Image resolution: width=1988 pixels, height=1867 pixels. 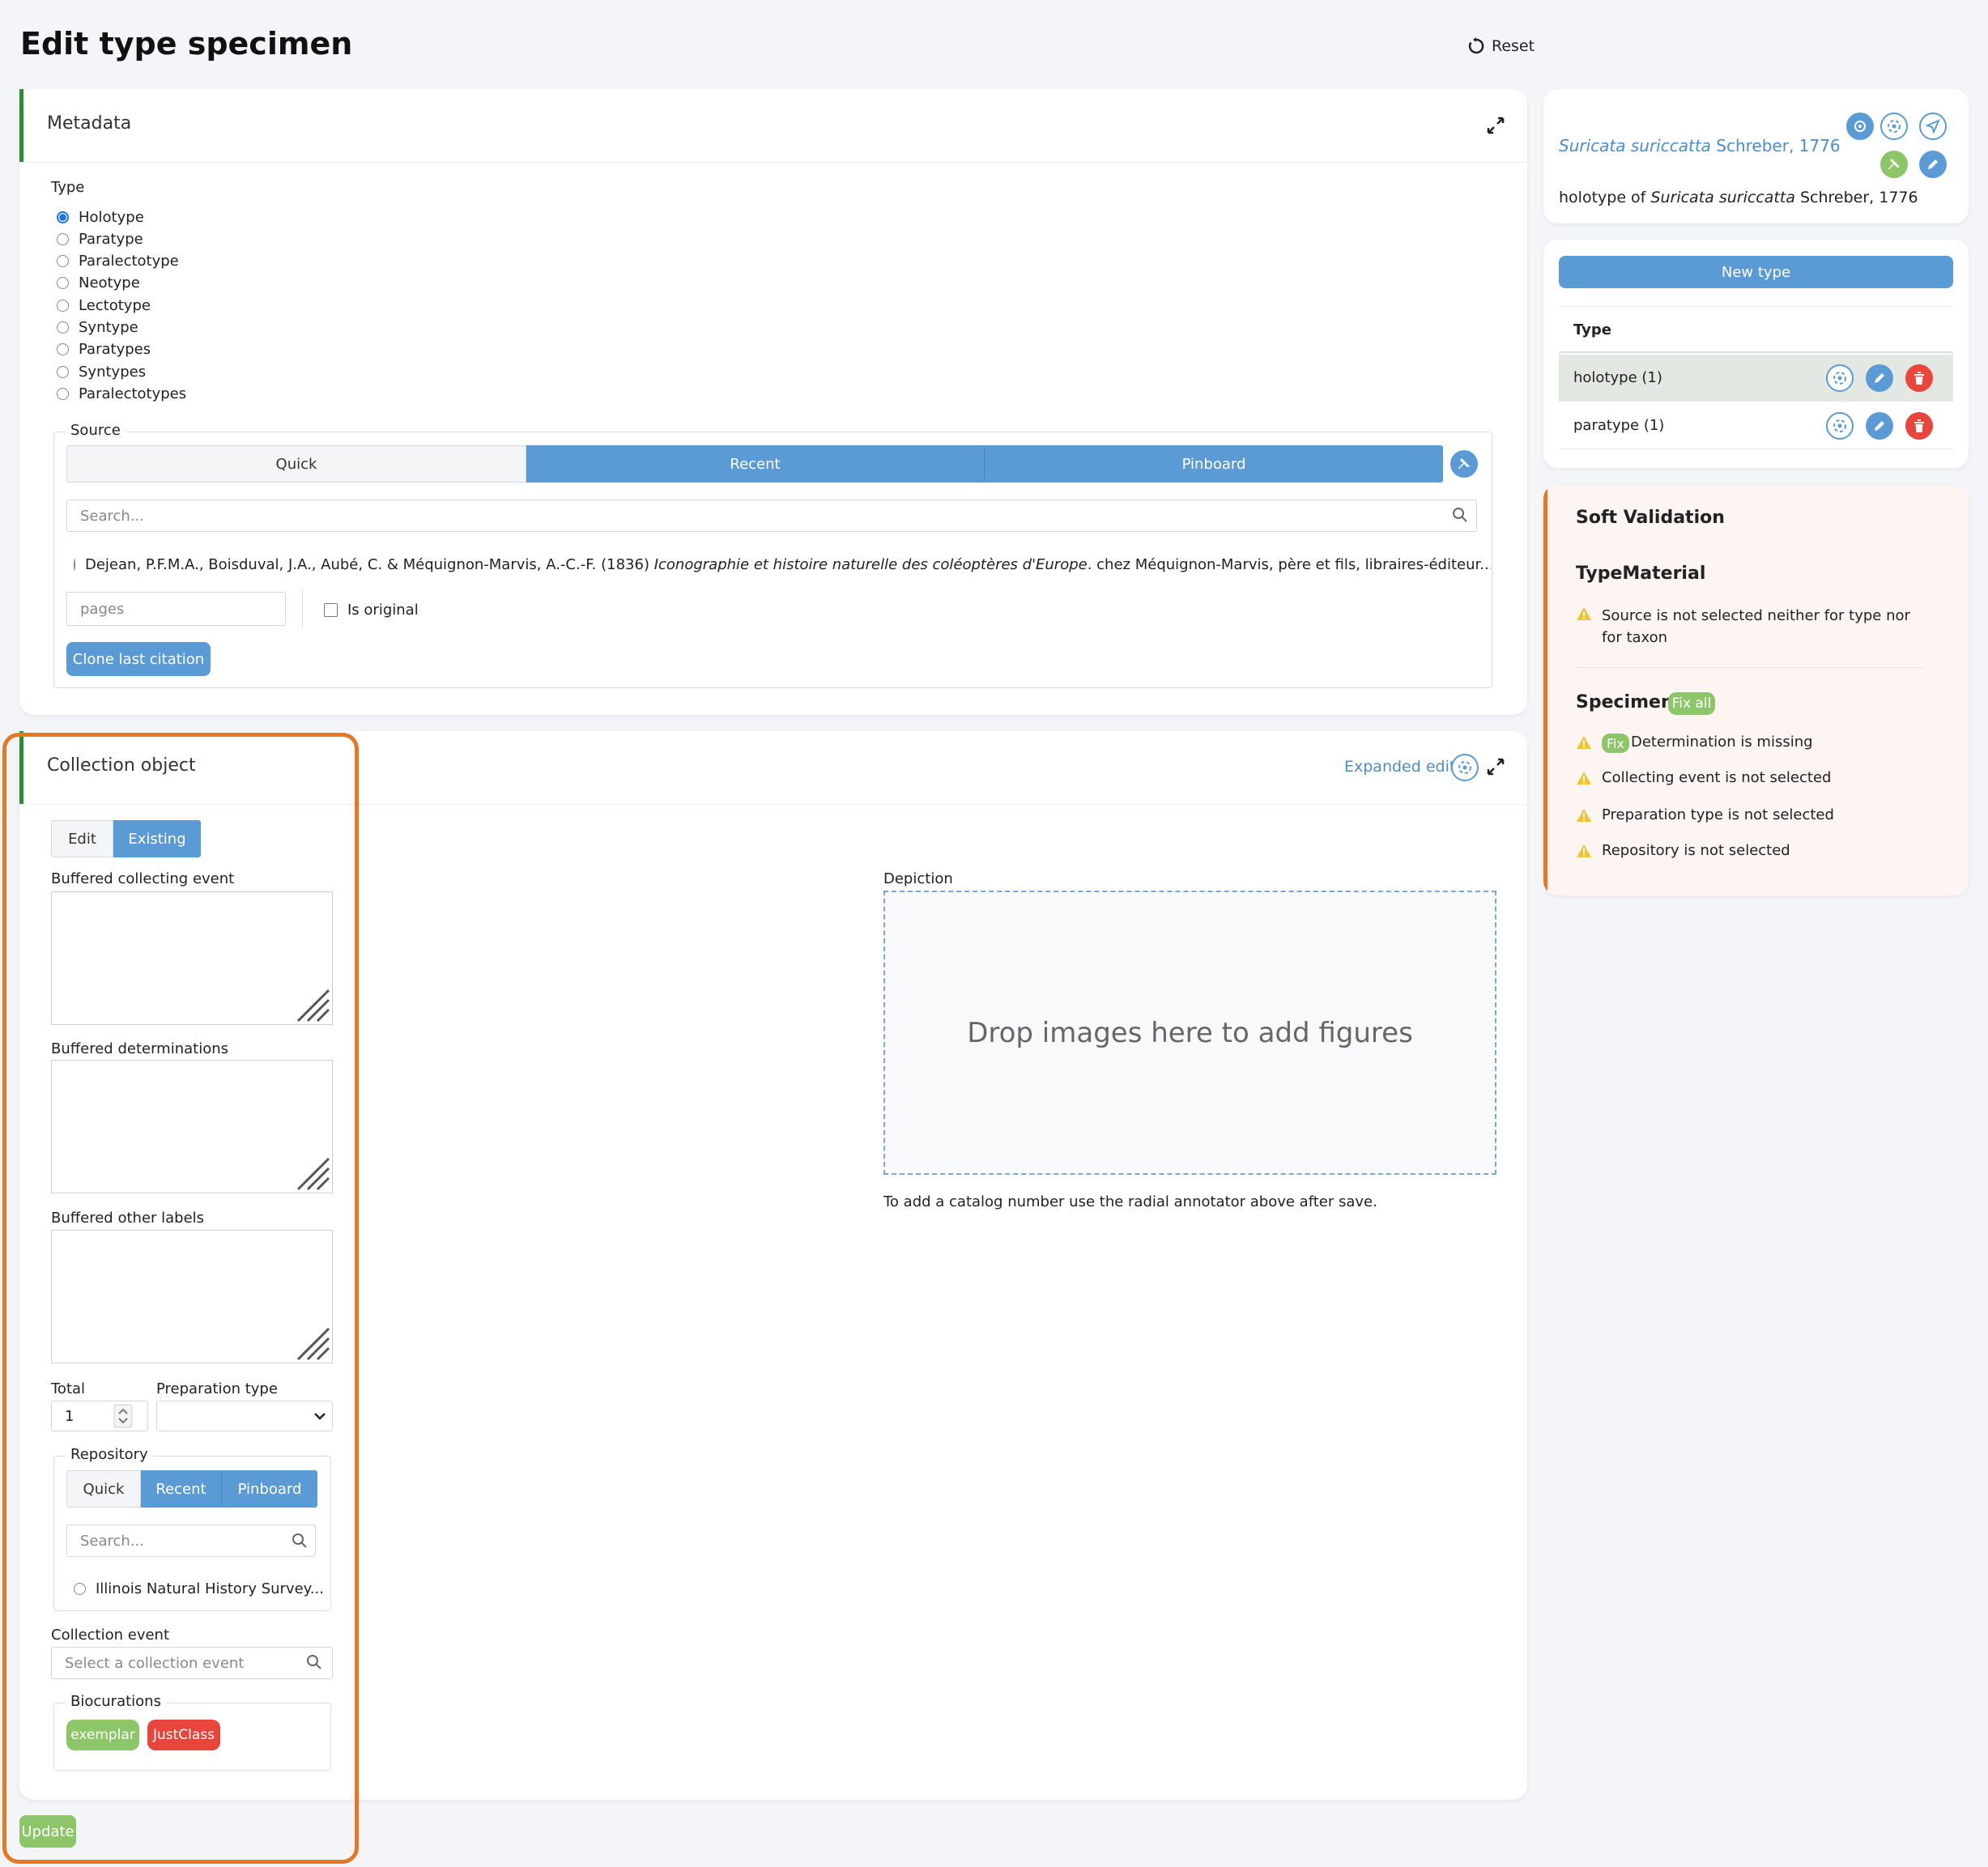 I want to click on source-pin-button, so click(x=1464, y=464).